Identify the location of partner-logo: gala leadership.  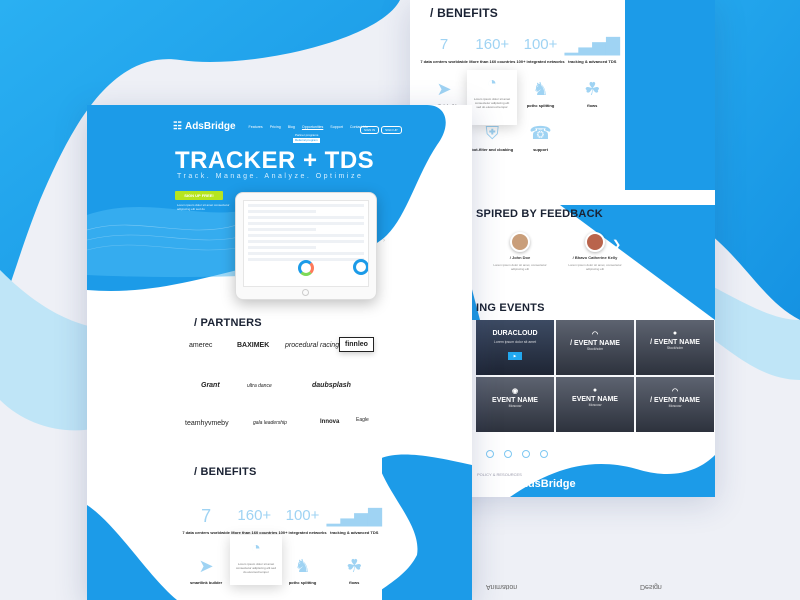
(270, 423).